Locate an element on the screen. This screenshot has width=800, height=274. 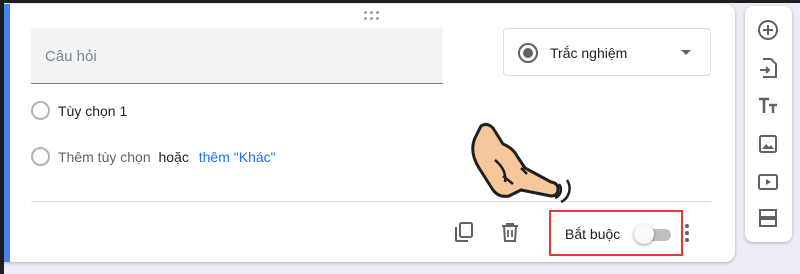
question-placeholder: Câu hỏi is located at coordinates (71, 56).